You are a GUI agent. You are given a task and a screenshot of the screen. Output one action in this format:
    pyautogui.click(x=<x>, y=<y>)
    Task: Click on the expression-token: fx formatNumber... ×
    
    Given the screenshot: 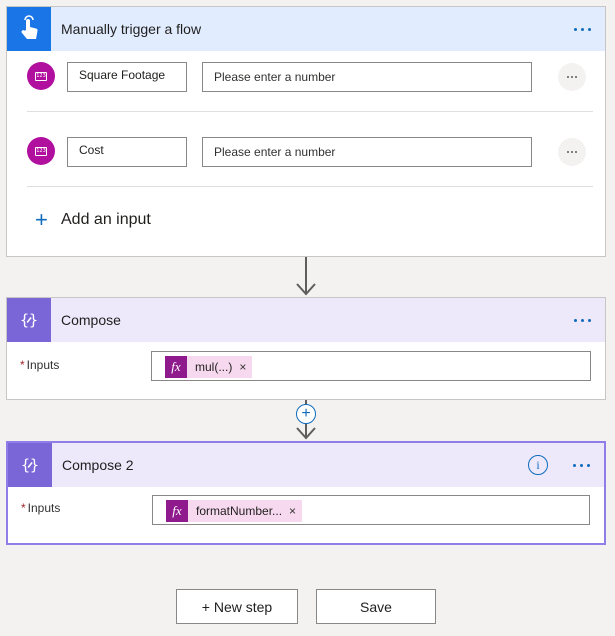 What is the action you would take?
    pyautogui.click(x=234, y=511)
    